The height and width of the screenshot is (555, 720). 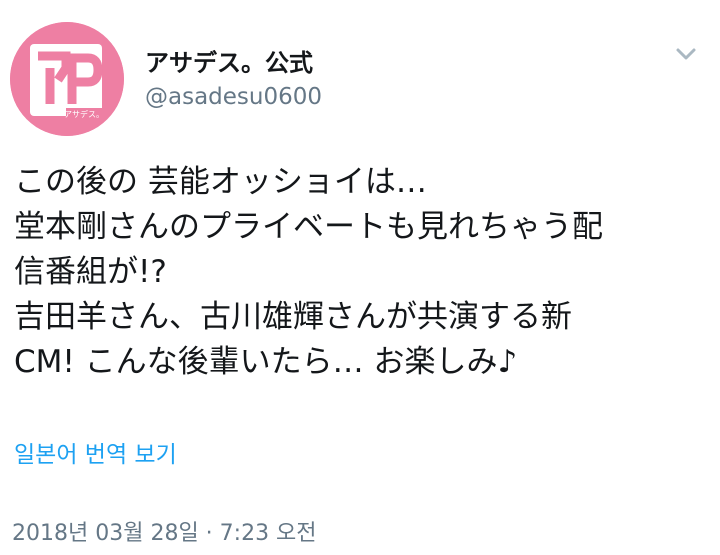 What do you see at coordinates (84, 114) in the screenshot?
I see `avatar-logo-text: アサデス。` at bounding box center [84, 114].